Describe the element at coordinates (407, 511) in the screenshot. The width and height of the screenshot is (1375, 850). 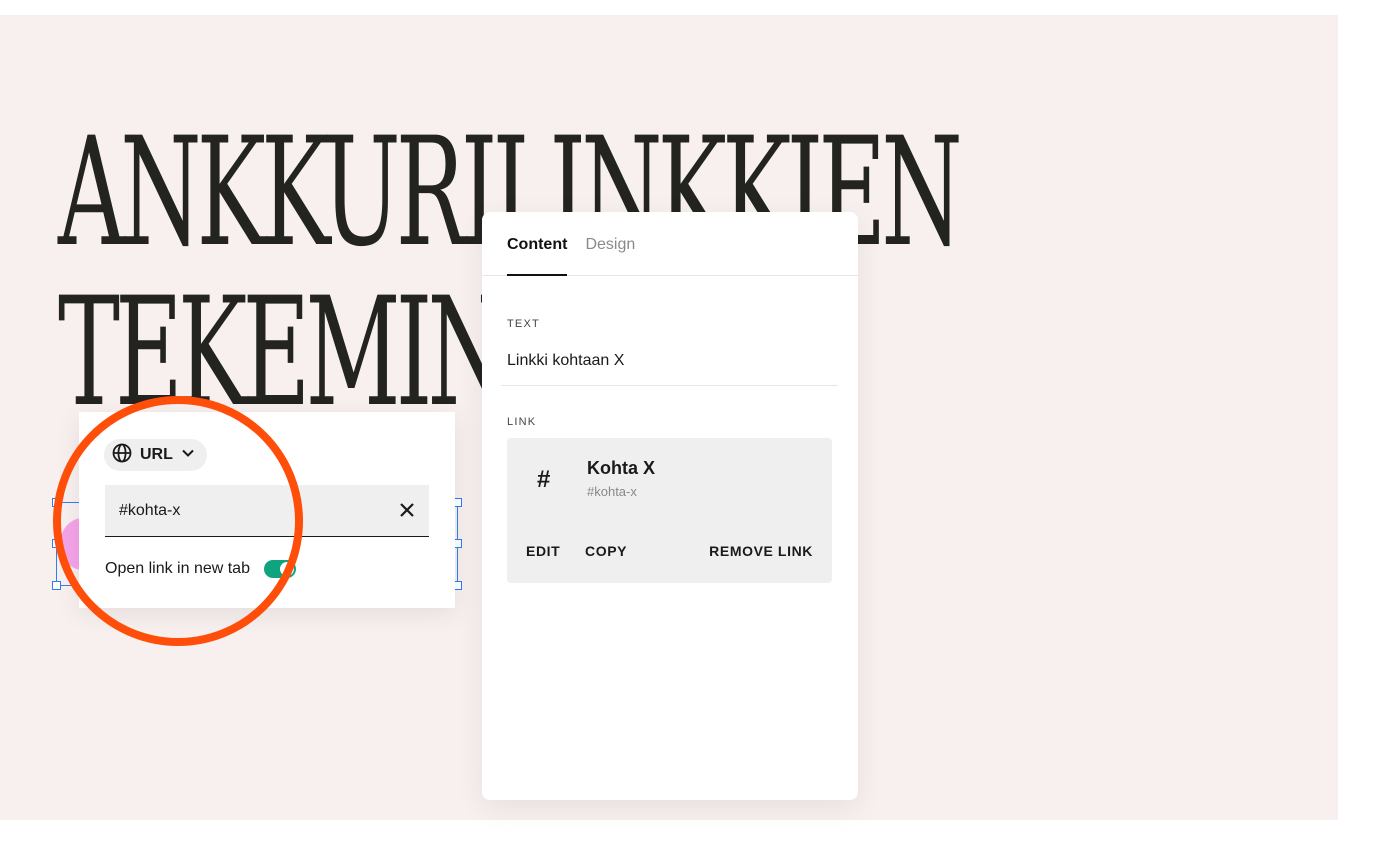
I see `close-icon` at that location.